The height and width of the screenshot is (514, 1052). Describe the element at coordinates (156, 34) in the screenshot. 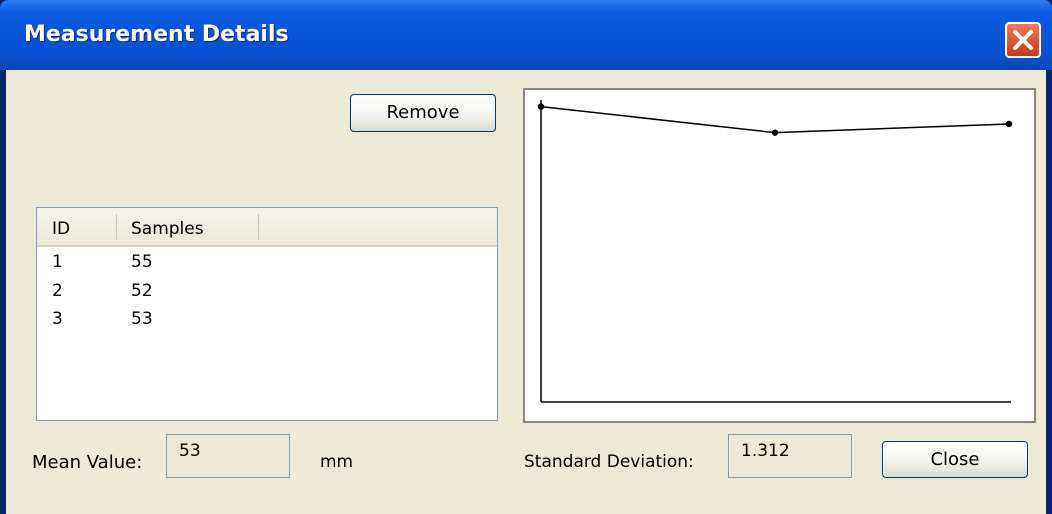

I see `window-title: Measurement Details` at that location.